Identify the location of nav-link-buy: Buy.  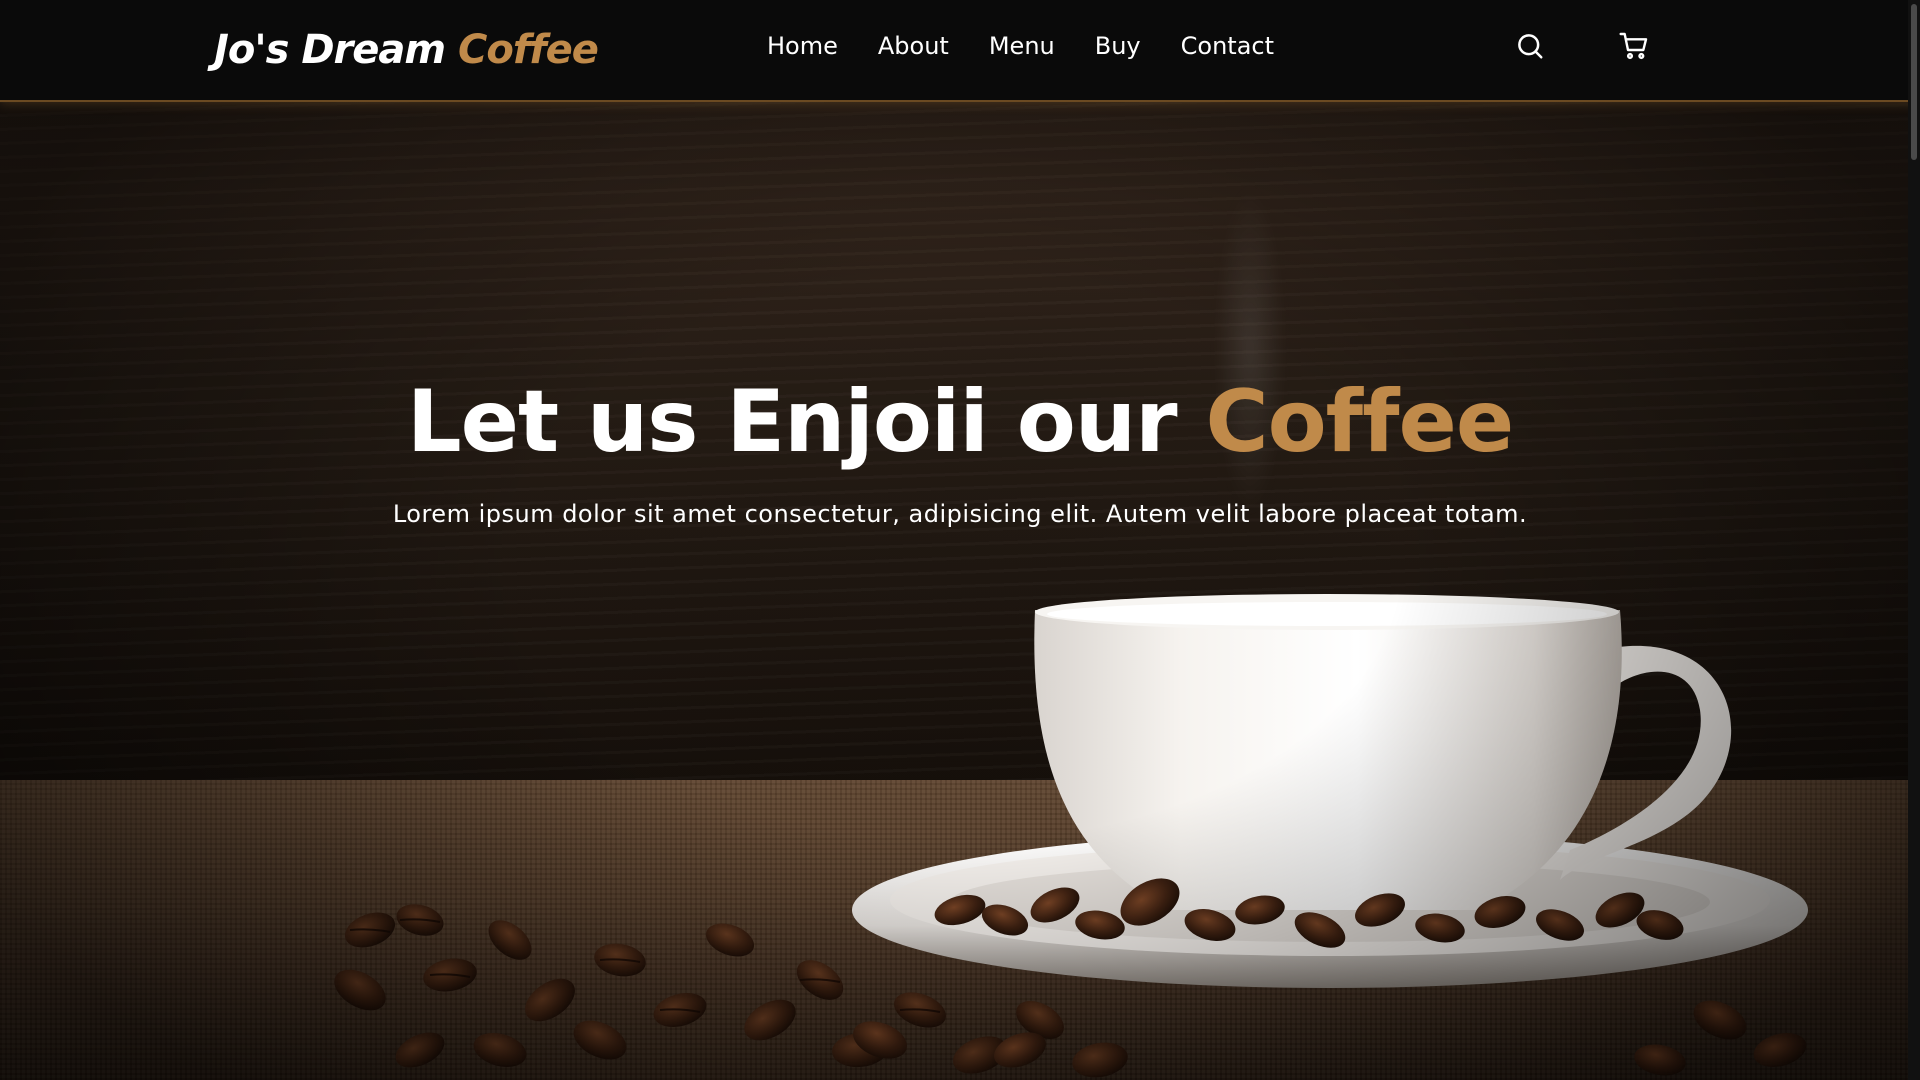
(1118, 46).